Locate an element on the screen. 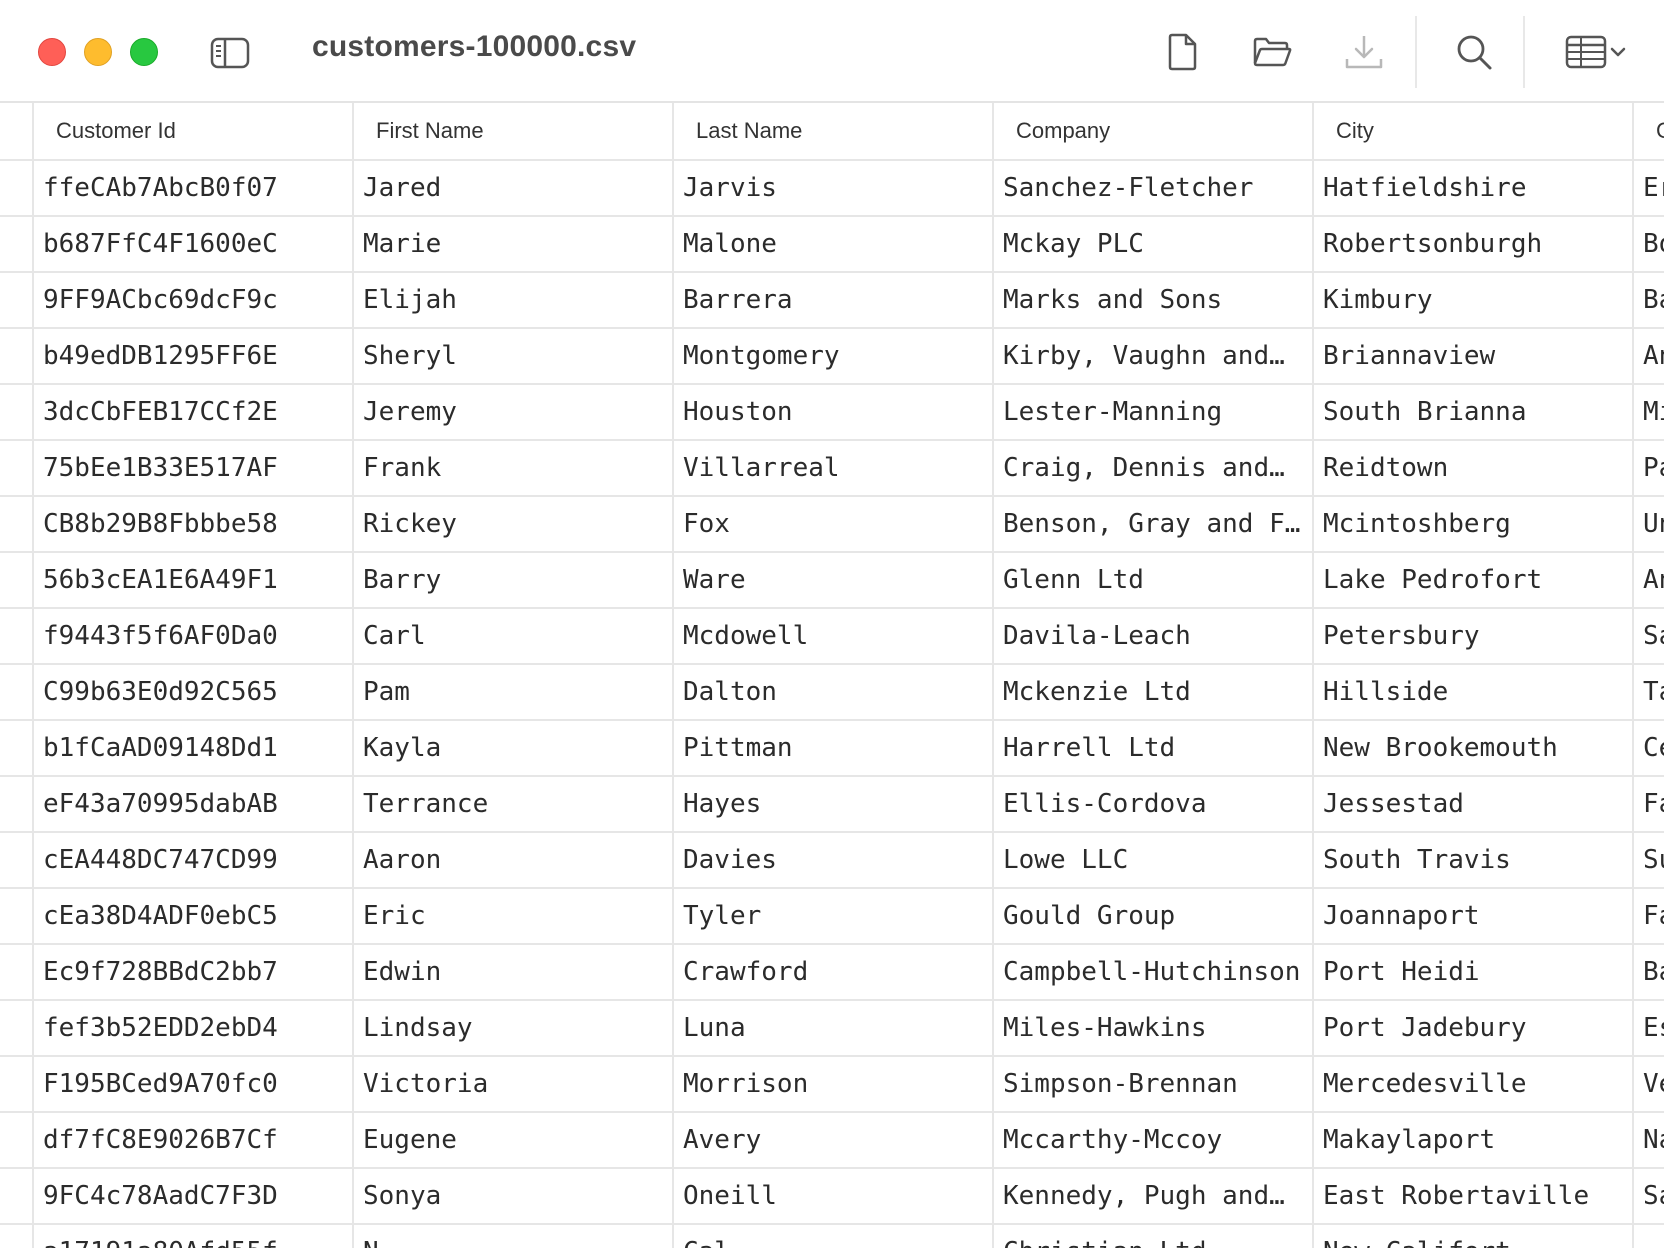 The width and height of the screenshot is (1664, 1248). table-cell-first-name: Elijah is located at coordinates (512, 300).